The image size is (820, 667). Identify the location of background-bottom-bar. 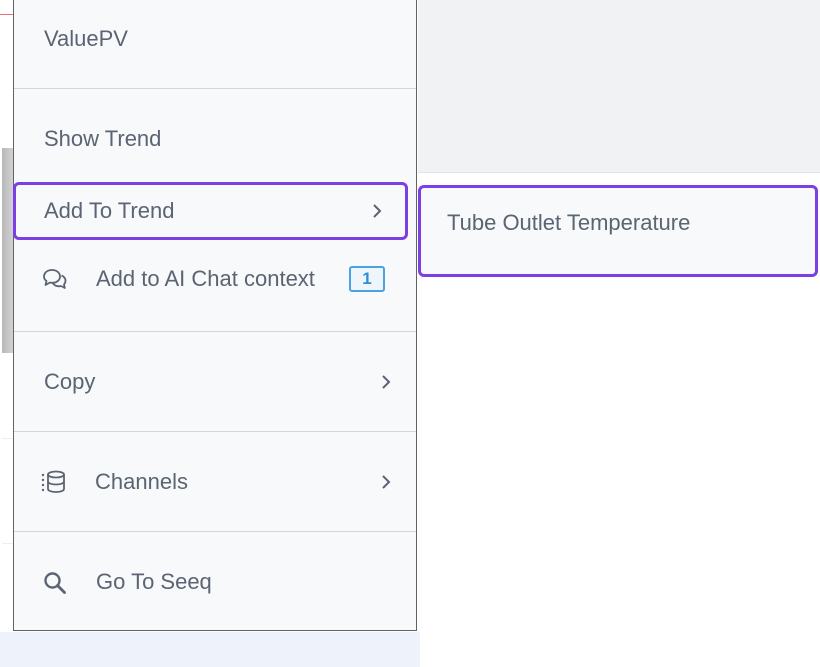
(210, 649).